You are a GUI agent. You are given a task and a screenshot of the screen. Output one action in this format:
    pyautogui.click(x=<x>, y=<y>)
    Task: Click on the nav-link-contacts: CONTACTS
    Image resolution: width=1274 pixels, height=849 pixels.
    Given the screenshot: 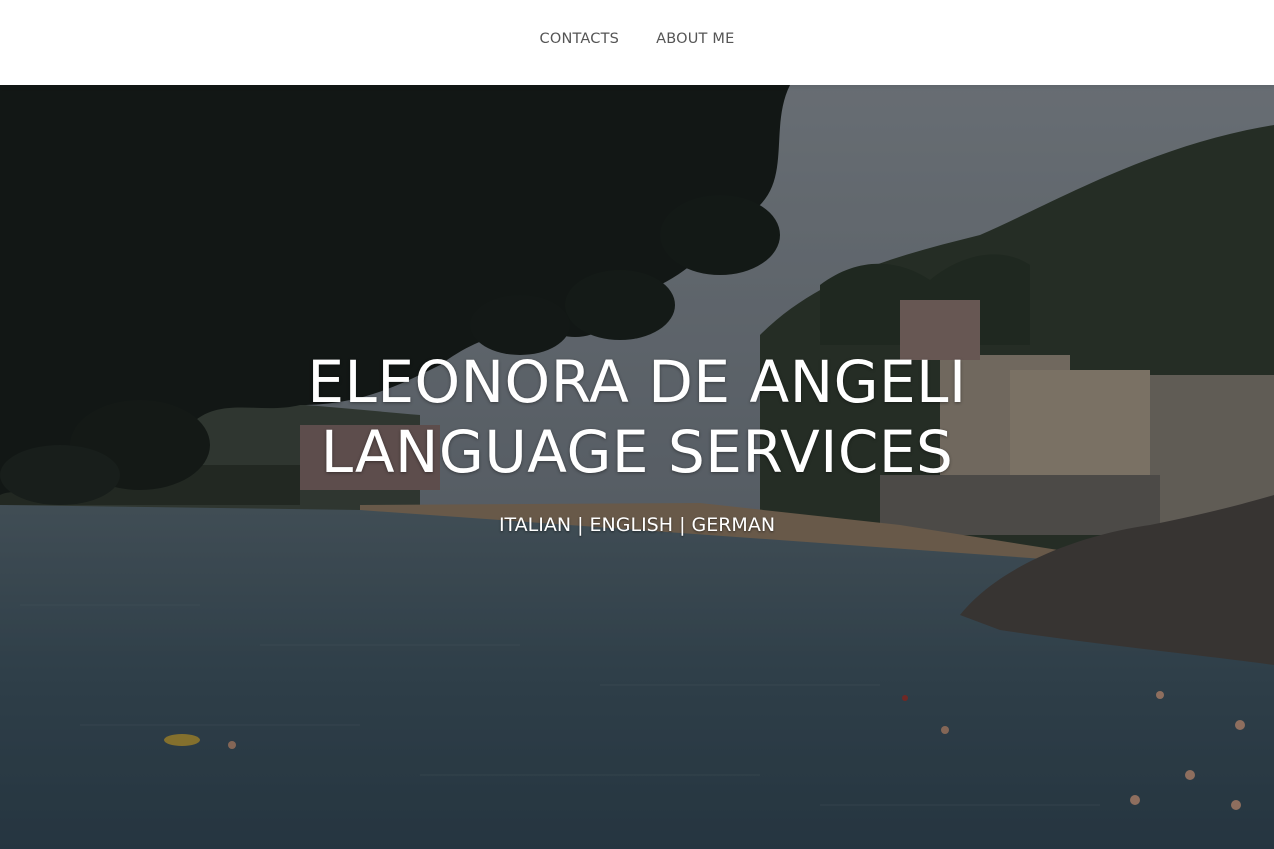 What is the action you would take?
    pyautogui.click(x=580, y=39)
    